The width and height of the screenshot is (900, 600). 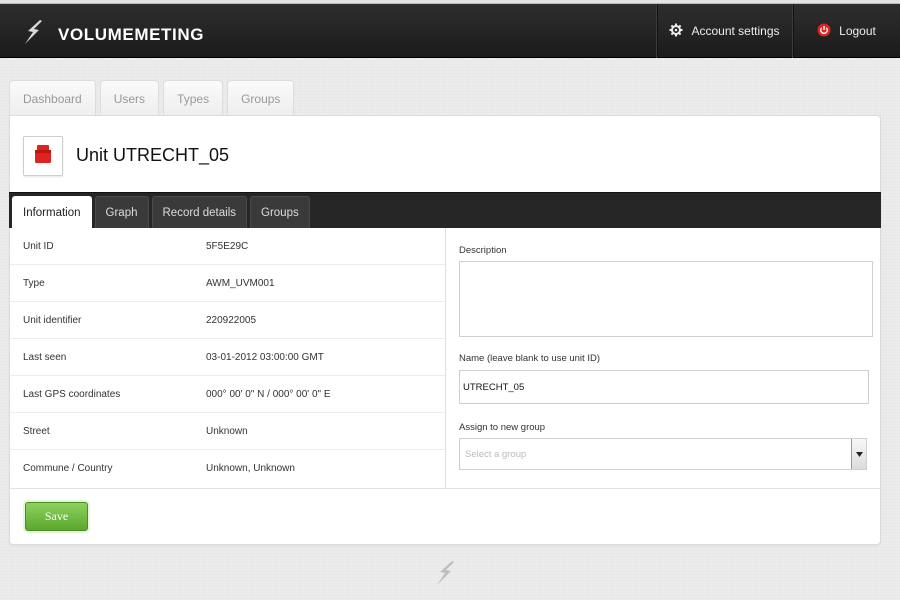 I want to click on table-row: Commune / Country Unknown, Unknown, so click(x=227, y=468).